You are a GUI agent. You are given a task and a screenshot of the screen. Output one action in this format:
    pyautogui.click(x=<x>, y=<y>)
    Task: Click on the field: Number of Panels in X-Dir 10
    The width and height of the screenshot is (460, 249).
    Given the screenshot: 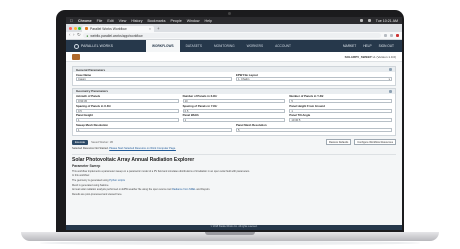 What is the action you would take?
    pyautogui.click(x=234, y=99)
    